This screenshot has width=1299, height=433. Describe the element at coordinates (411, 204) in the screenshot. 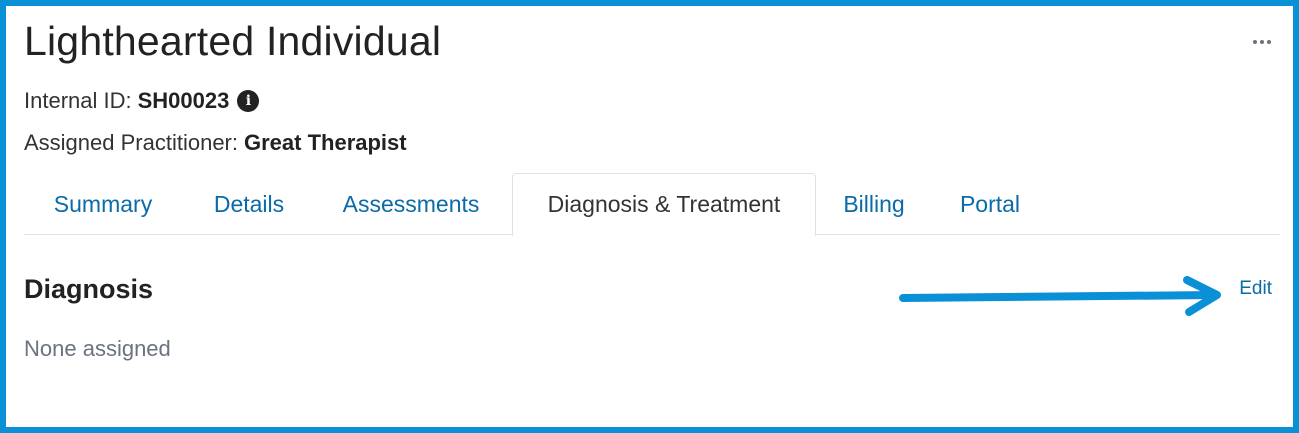

I see `tab-assessments: Assessments` at that location.